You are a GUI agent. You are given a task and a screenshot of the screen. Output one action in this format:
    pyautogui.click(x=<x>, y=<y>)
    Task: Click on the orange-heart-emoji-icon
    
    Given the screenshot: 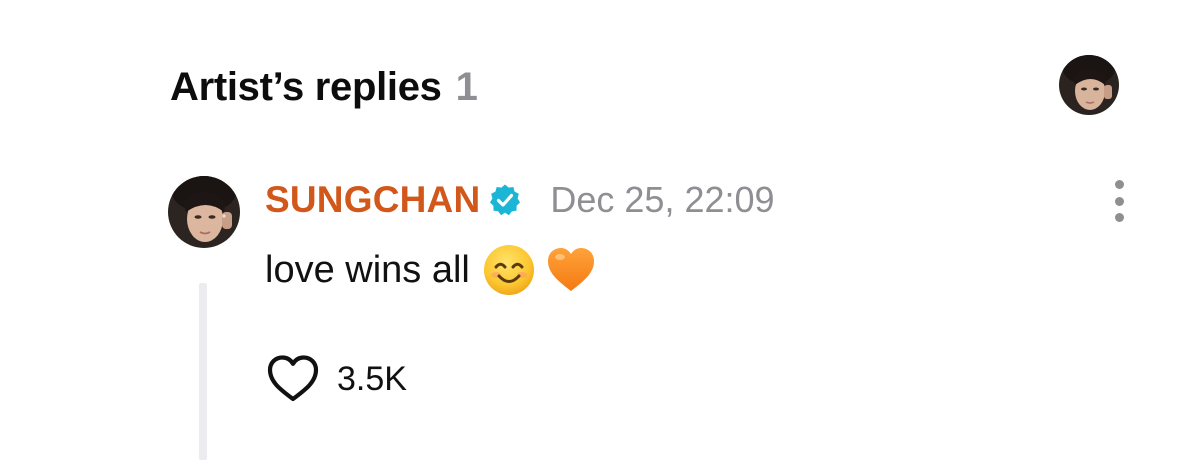 What is the action you would take?
    pyautogui.click(x=571, y=270)
    